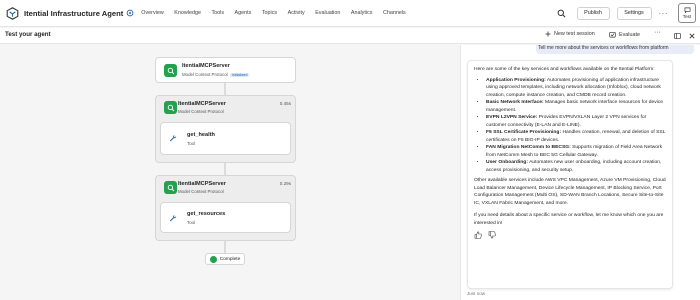 This screenshot has height=300, width=700. Describe the element at coordinates (570, 235) in the screenshot. I see `feedback-buttons` at that location.